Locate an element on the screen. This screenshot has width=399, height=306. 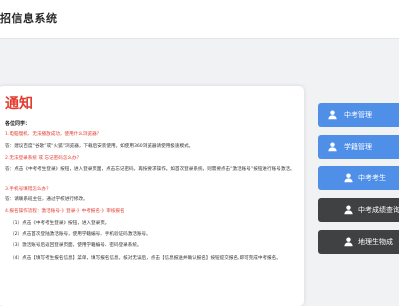
button-label: 中考成绩查询 is located at coordinates (378, 210).